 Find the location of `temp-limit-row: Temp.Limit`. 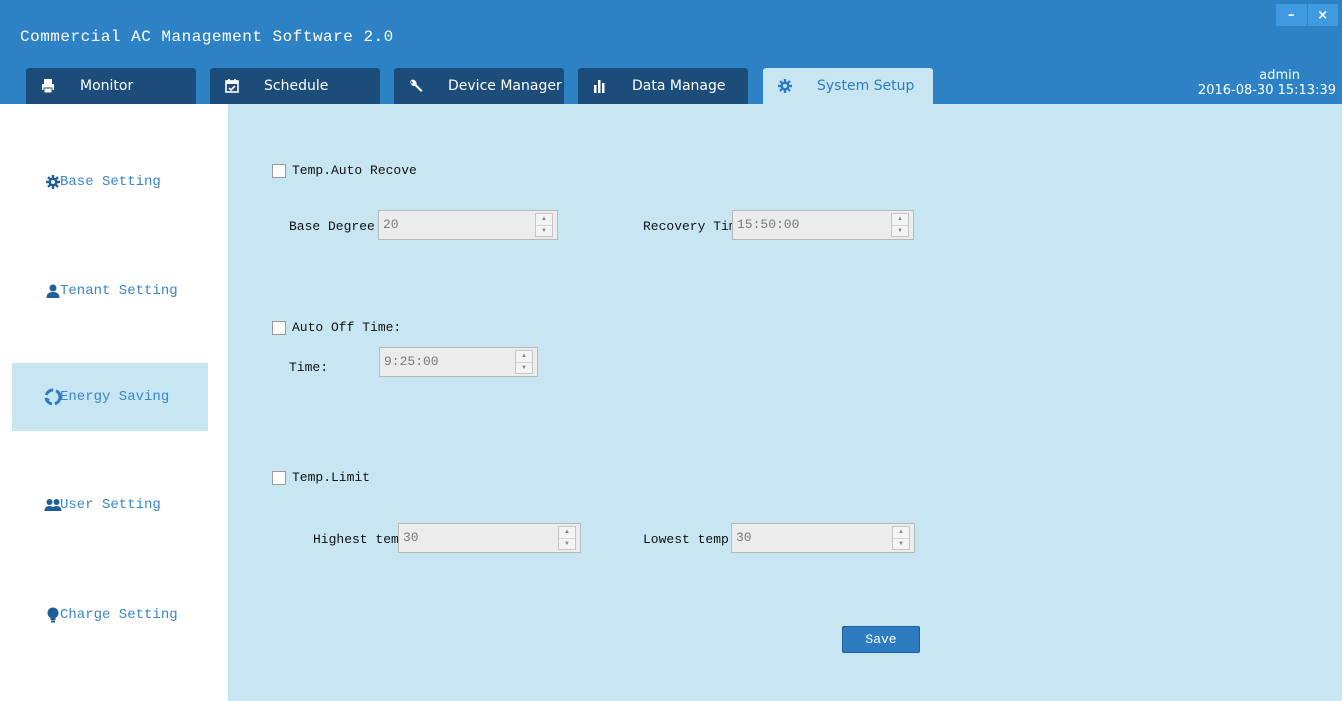

temp-limit-row: Temp.Limit is located at coordinates (321, 477).